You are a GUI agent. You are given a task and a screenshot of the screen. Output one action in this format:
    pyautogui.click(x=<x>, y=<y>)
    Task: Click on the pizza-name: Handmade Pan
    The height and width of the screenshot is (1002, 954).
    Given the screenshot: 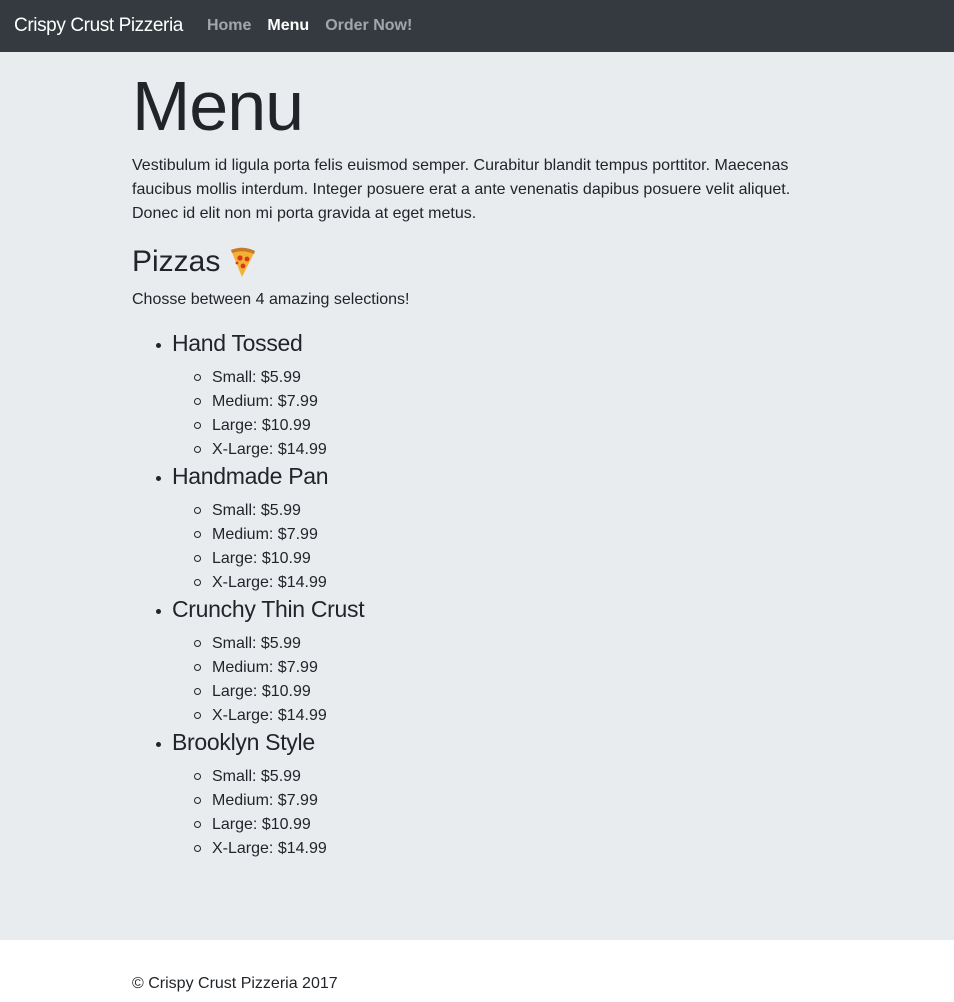 What is the action you would take?
    pyautogui.click(x=250, y=476)
    